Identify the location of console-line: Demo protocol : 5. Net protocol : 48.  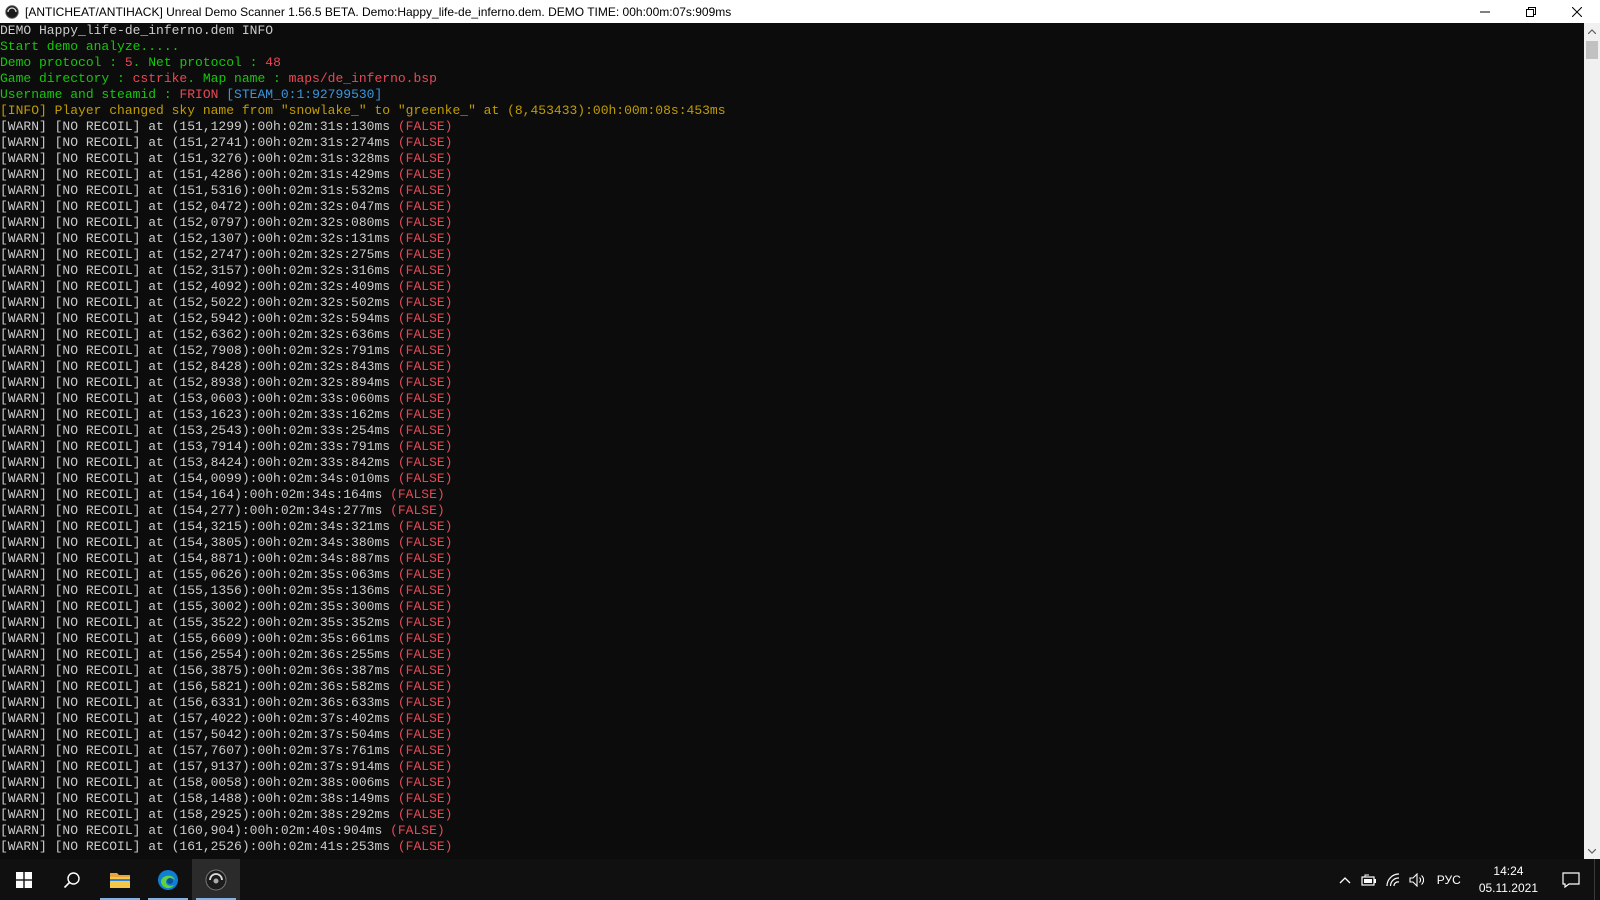
(792, 63).